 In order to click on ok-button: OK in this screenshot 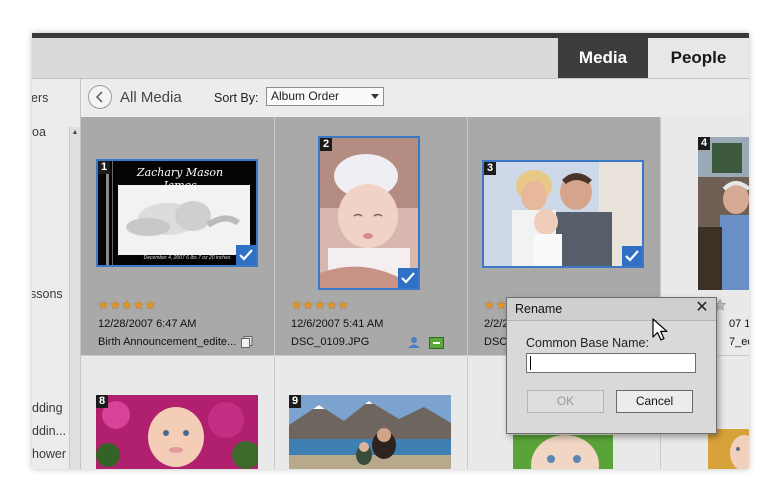, I will do `click(565, 401)`.